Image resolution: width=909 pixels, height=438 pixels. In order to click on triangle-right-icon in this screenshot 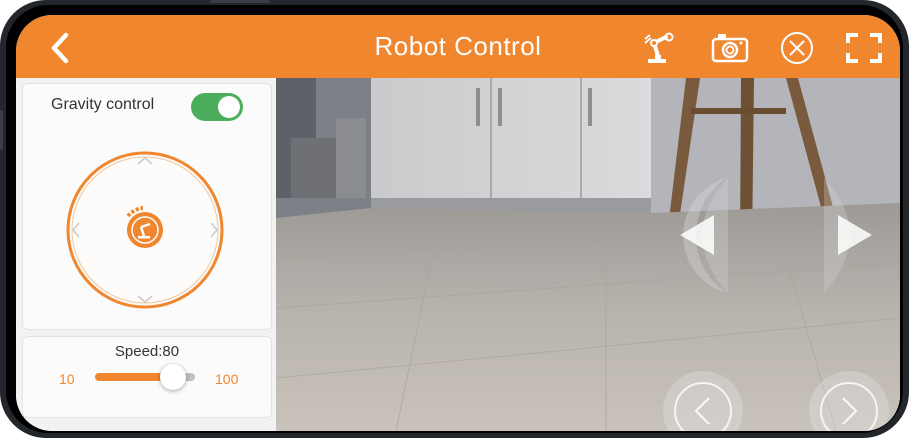, I will do `click(855, 235)`.